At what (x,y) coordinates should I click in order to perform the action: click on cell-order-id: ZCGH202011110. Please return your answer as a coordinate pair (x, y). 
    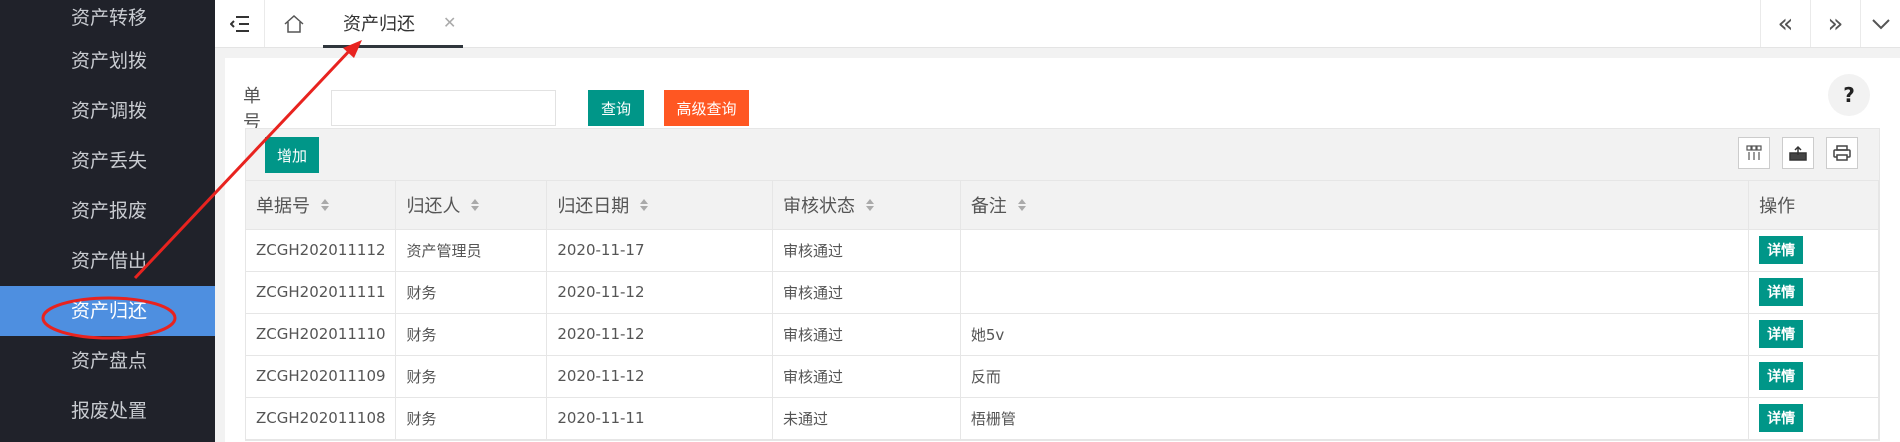
    Looking at the image, I should click on (321, 334).